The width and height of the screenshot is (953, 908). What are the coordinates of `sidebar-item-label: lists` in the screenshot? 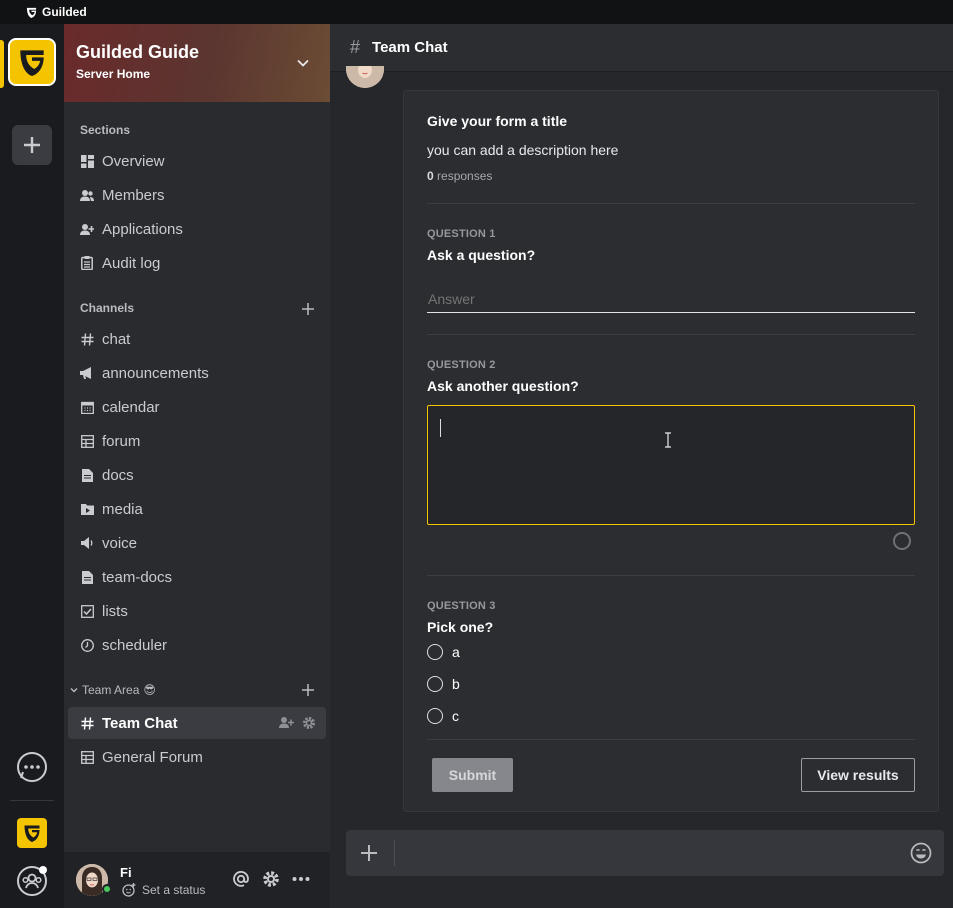 It's located at (115, 611).